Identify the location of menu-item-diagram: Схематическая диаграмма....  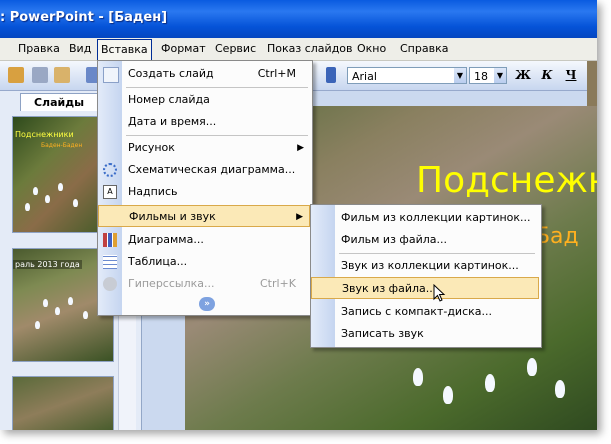
(204, 170).